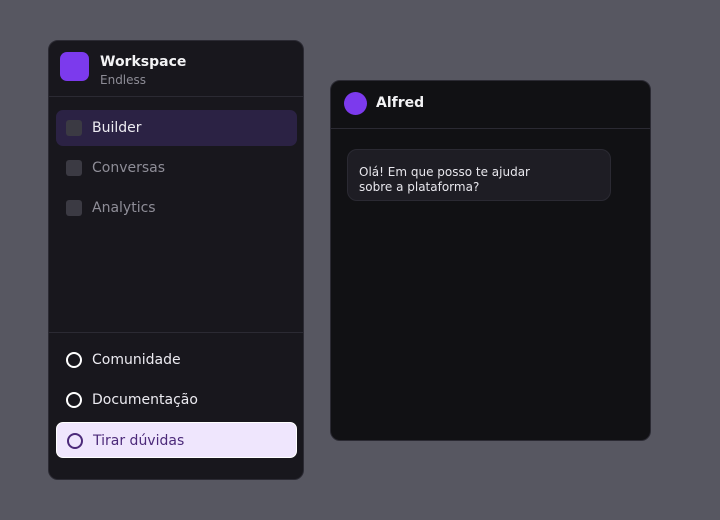 The height and width of the screenshot is (520, 720). I want to click on sidebar-item-label: Conversas, so click(129, 168).